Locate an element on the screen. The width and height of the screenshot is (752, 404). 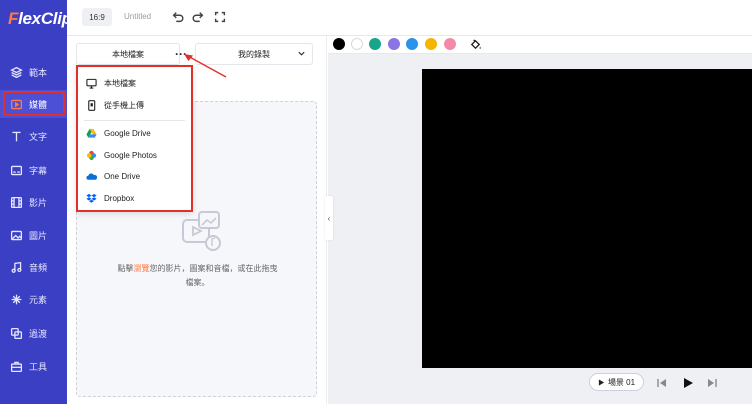
flexclip-logo: FlexClip is located at coordinates (40, 19).